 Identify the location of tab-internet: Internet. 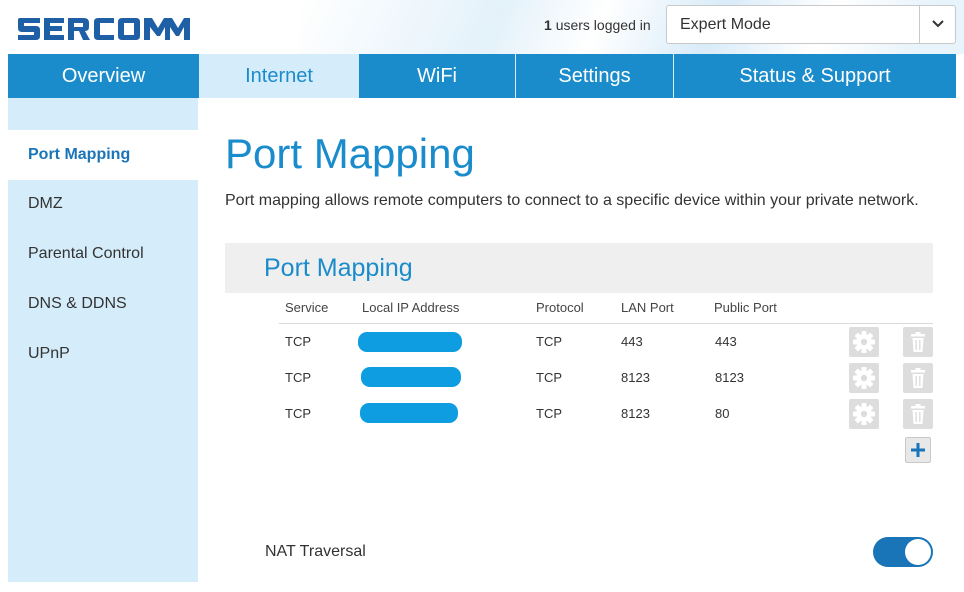
(279, 76).